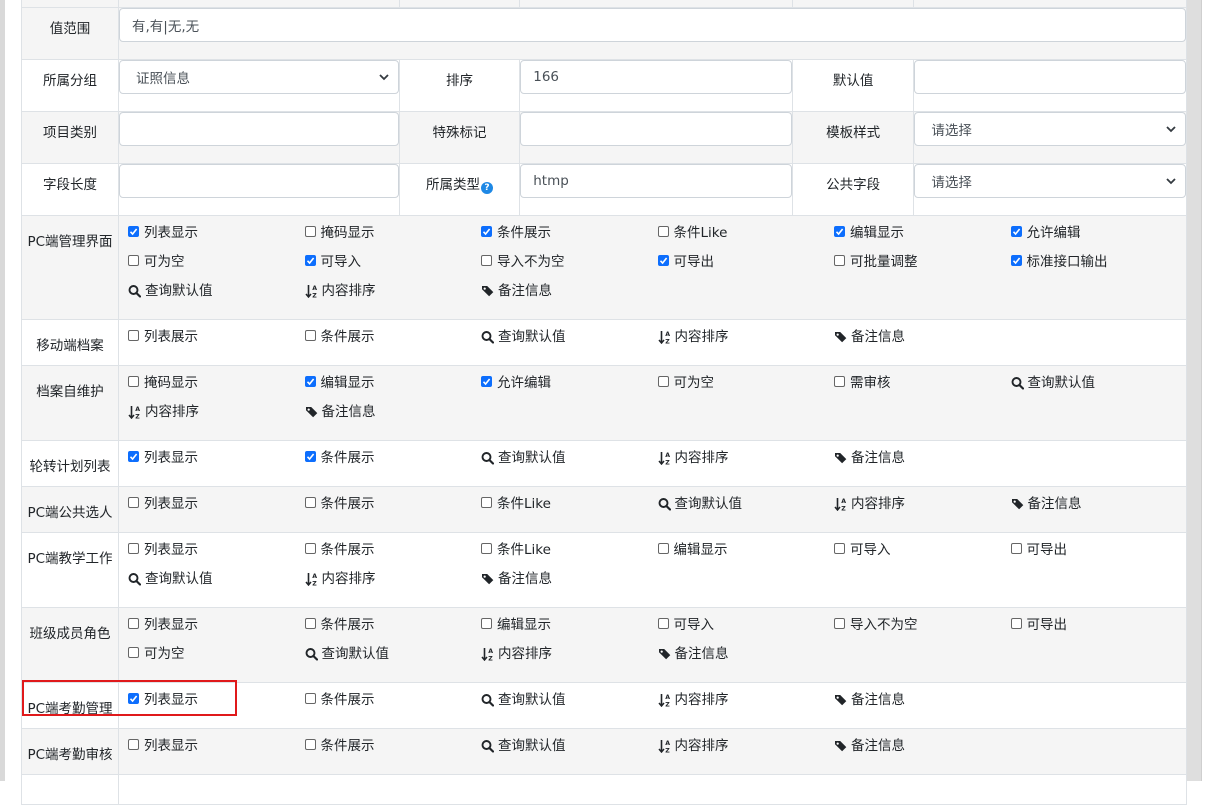 This screenshot has width=1207, height=805. What do you see at coordinates (921, 388) in the screenshot?
I see `option-checkbox: 需审核` at bounding box center [921, 388].